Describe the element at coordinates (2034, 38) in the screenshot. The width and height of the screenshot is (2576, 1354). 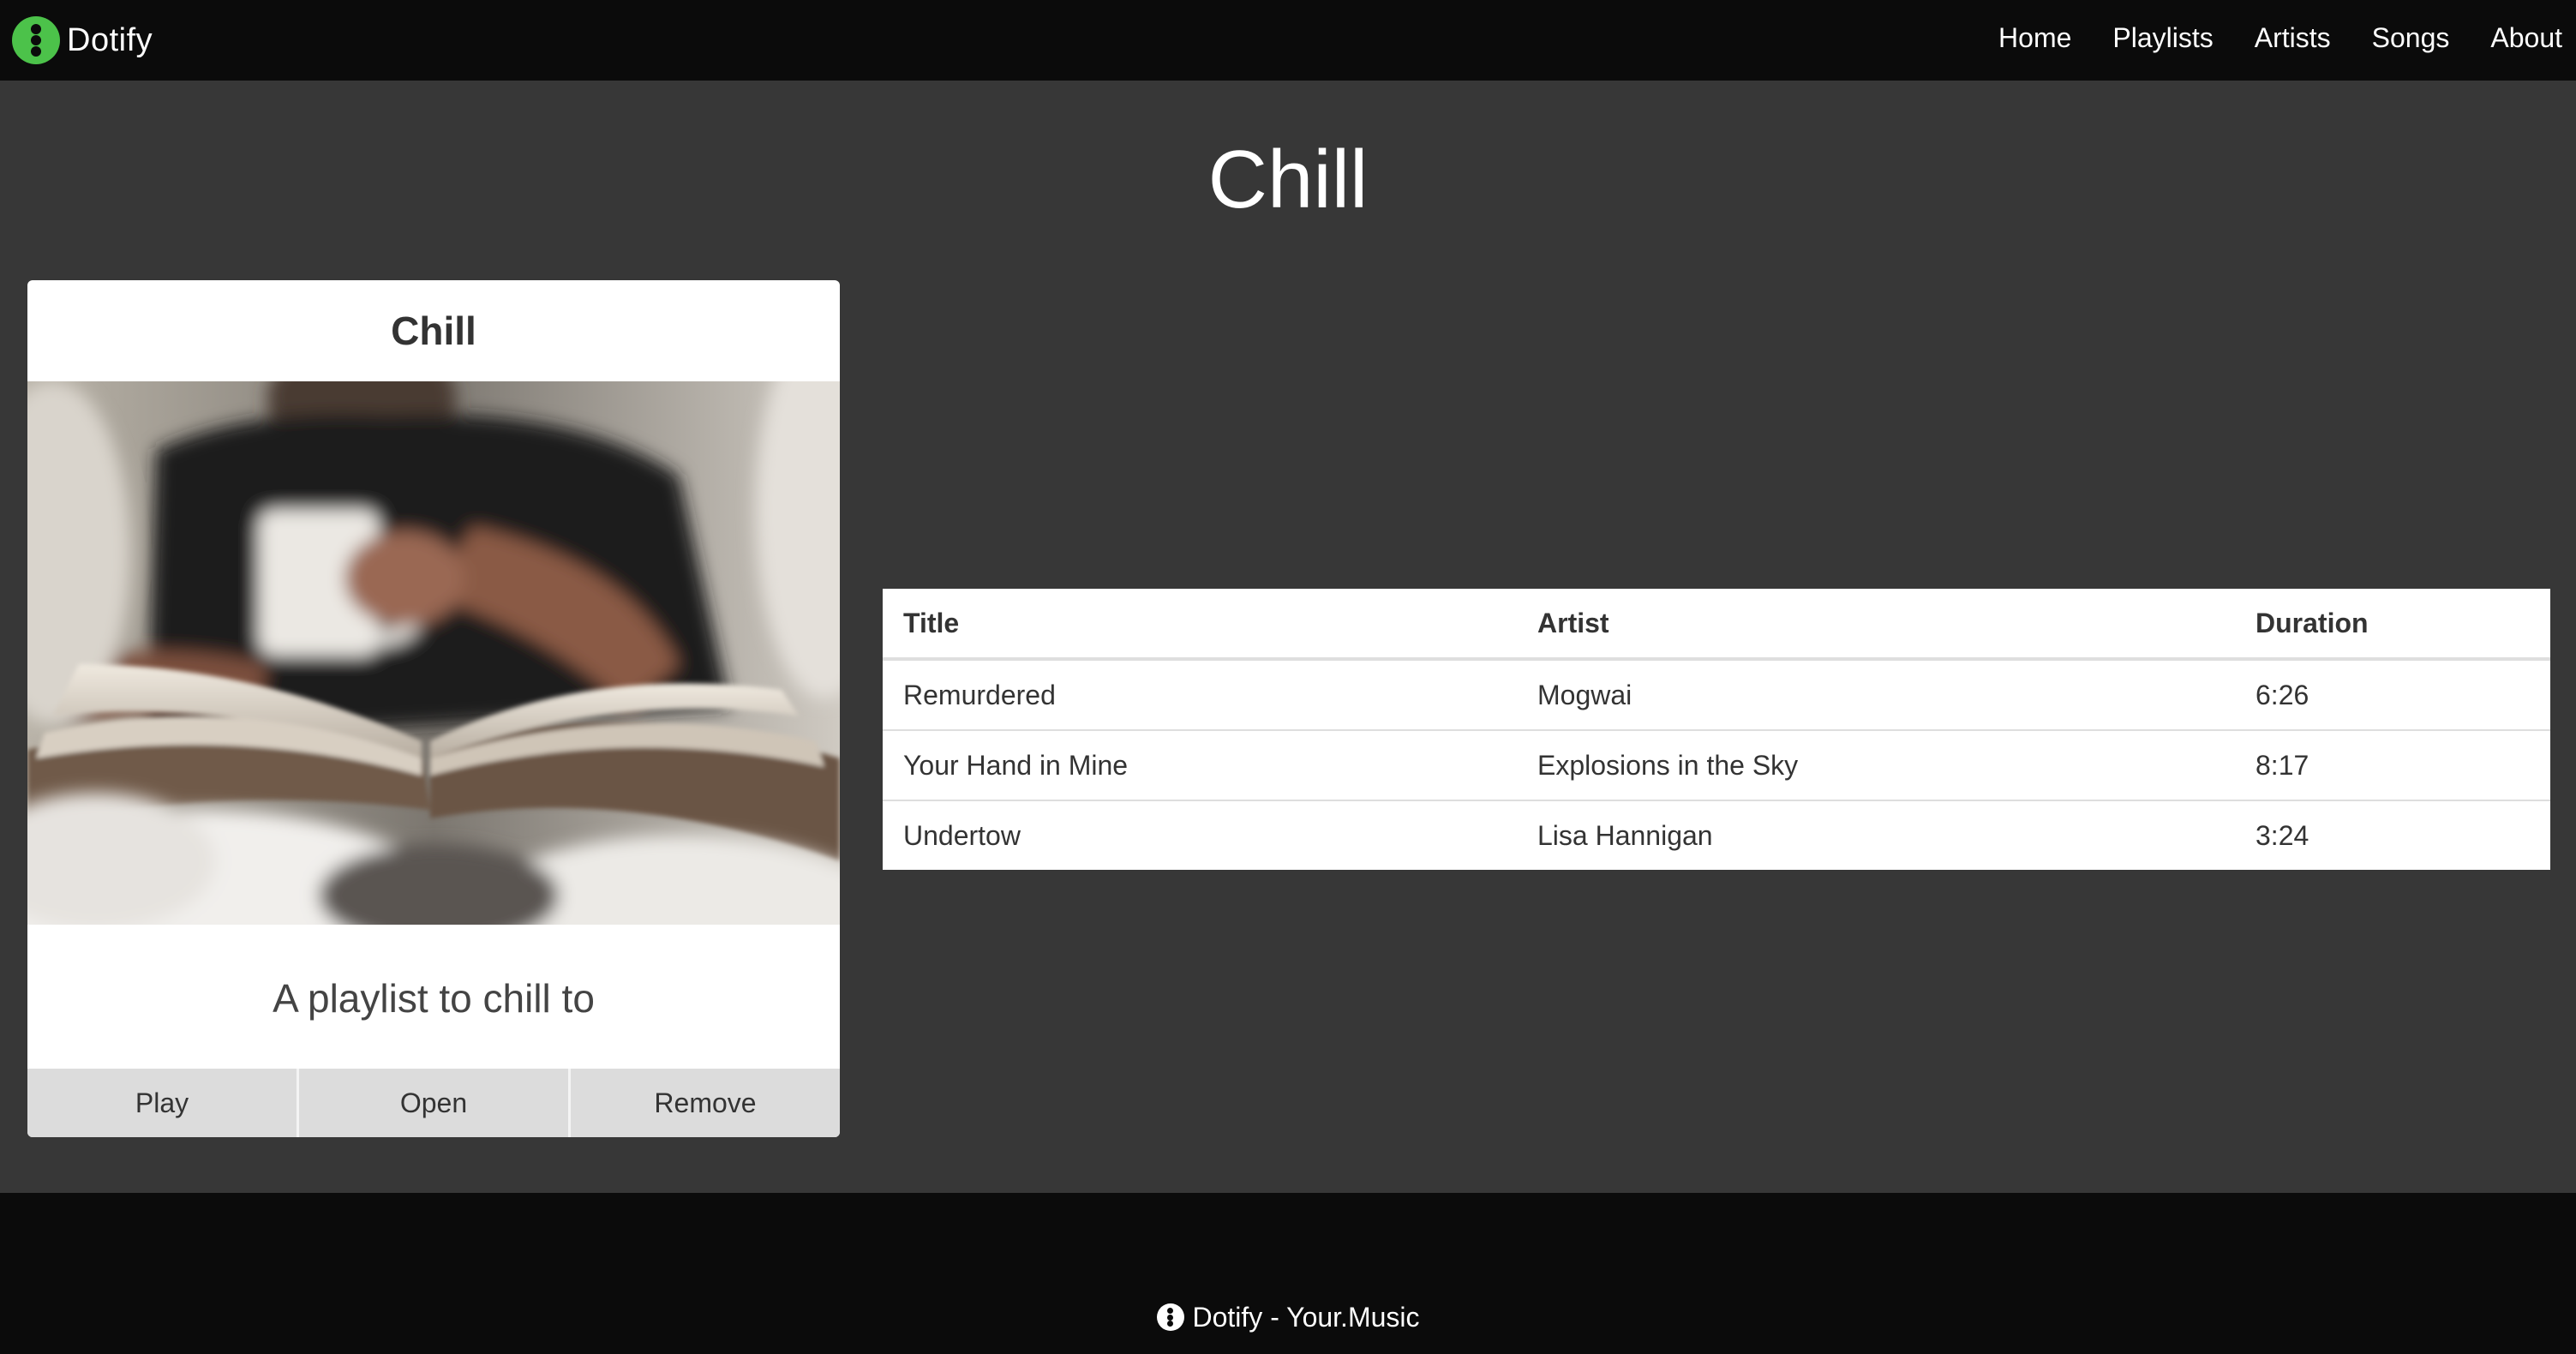
I see `nav-link-home: Home` at that location.